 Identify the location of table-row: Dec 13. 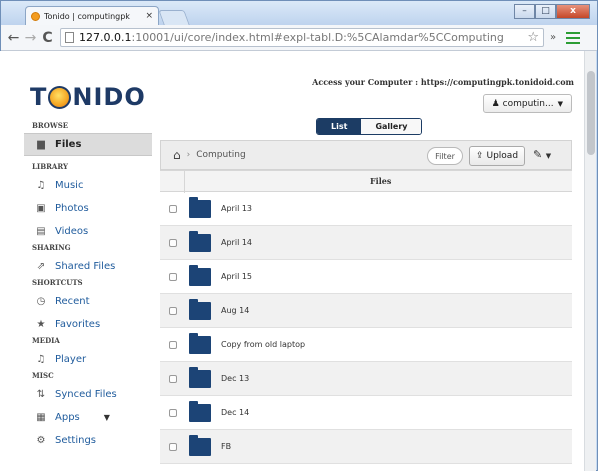
(366, 379).